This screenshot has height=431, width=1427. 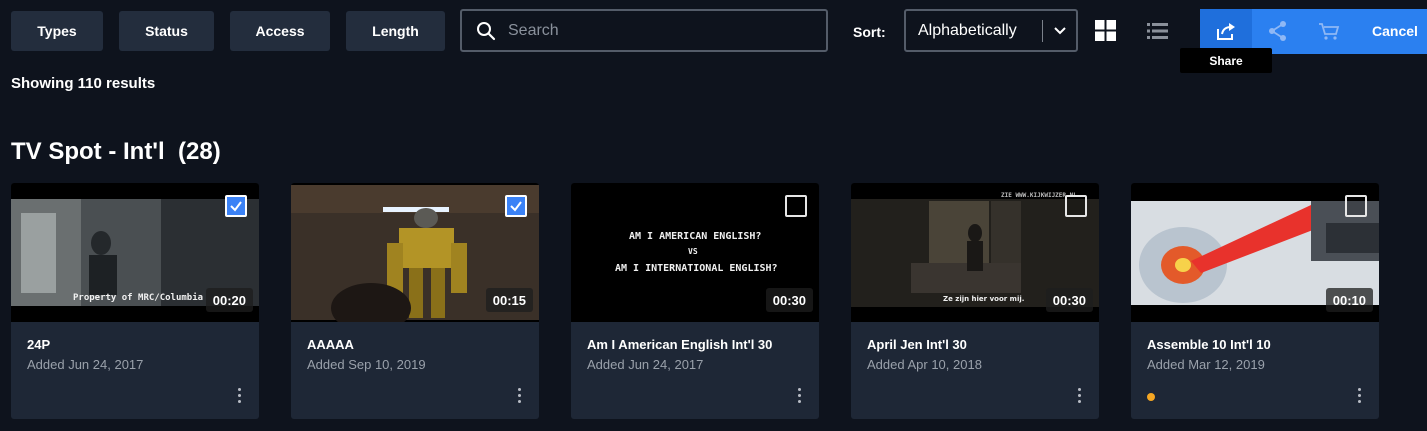 I want to click on duration-badge: 00:15, so click(x=509, y=300).